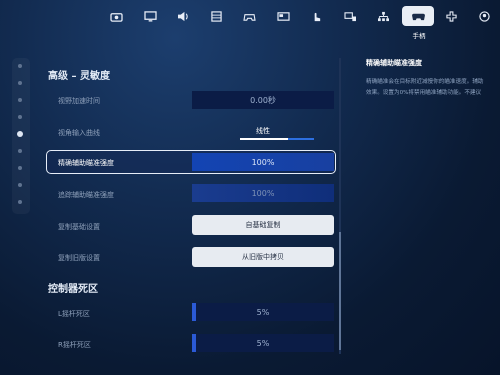  Describe the element at coordinates (249, 16) in the screenshot. I see `gamepad-icon` at that location.